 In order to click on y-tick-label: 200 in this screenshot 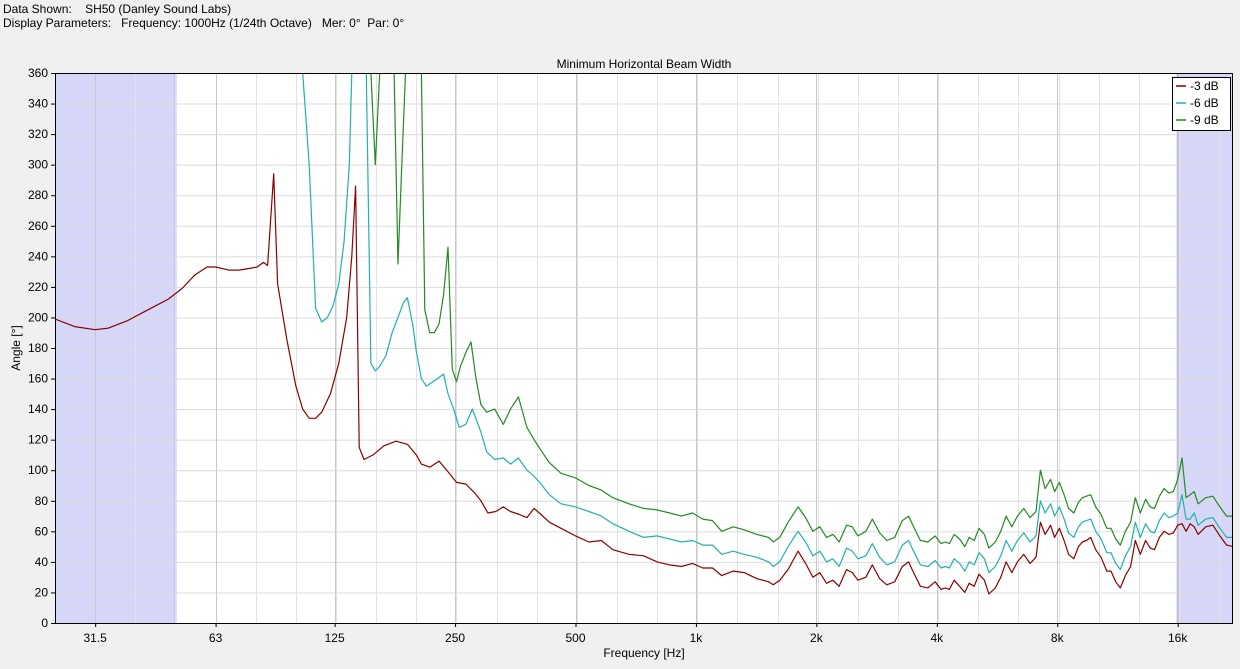, I will do `click(38, 317)`.